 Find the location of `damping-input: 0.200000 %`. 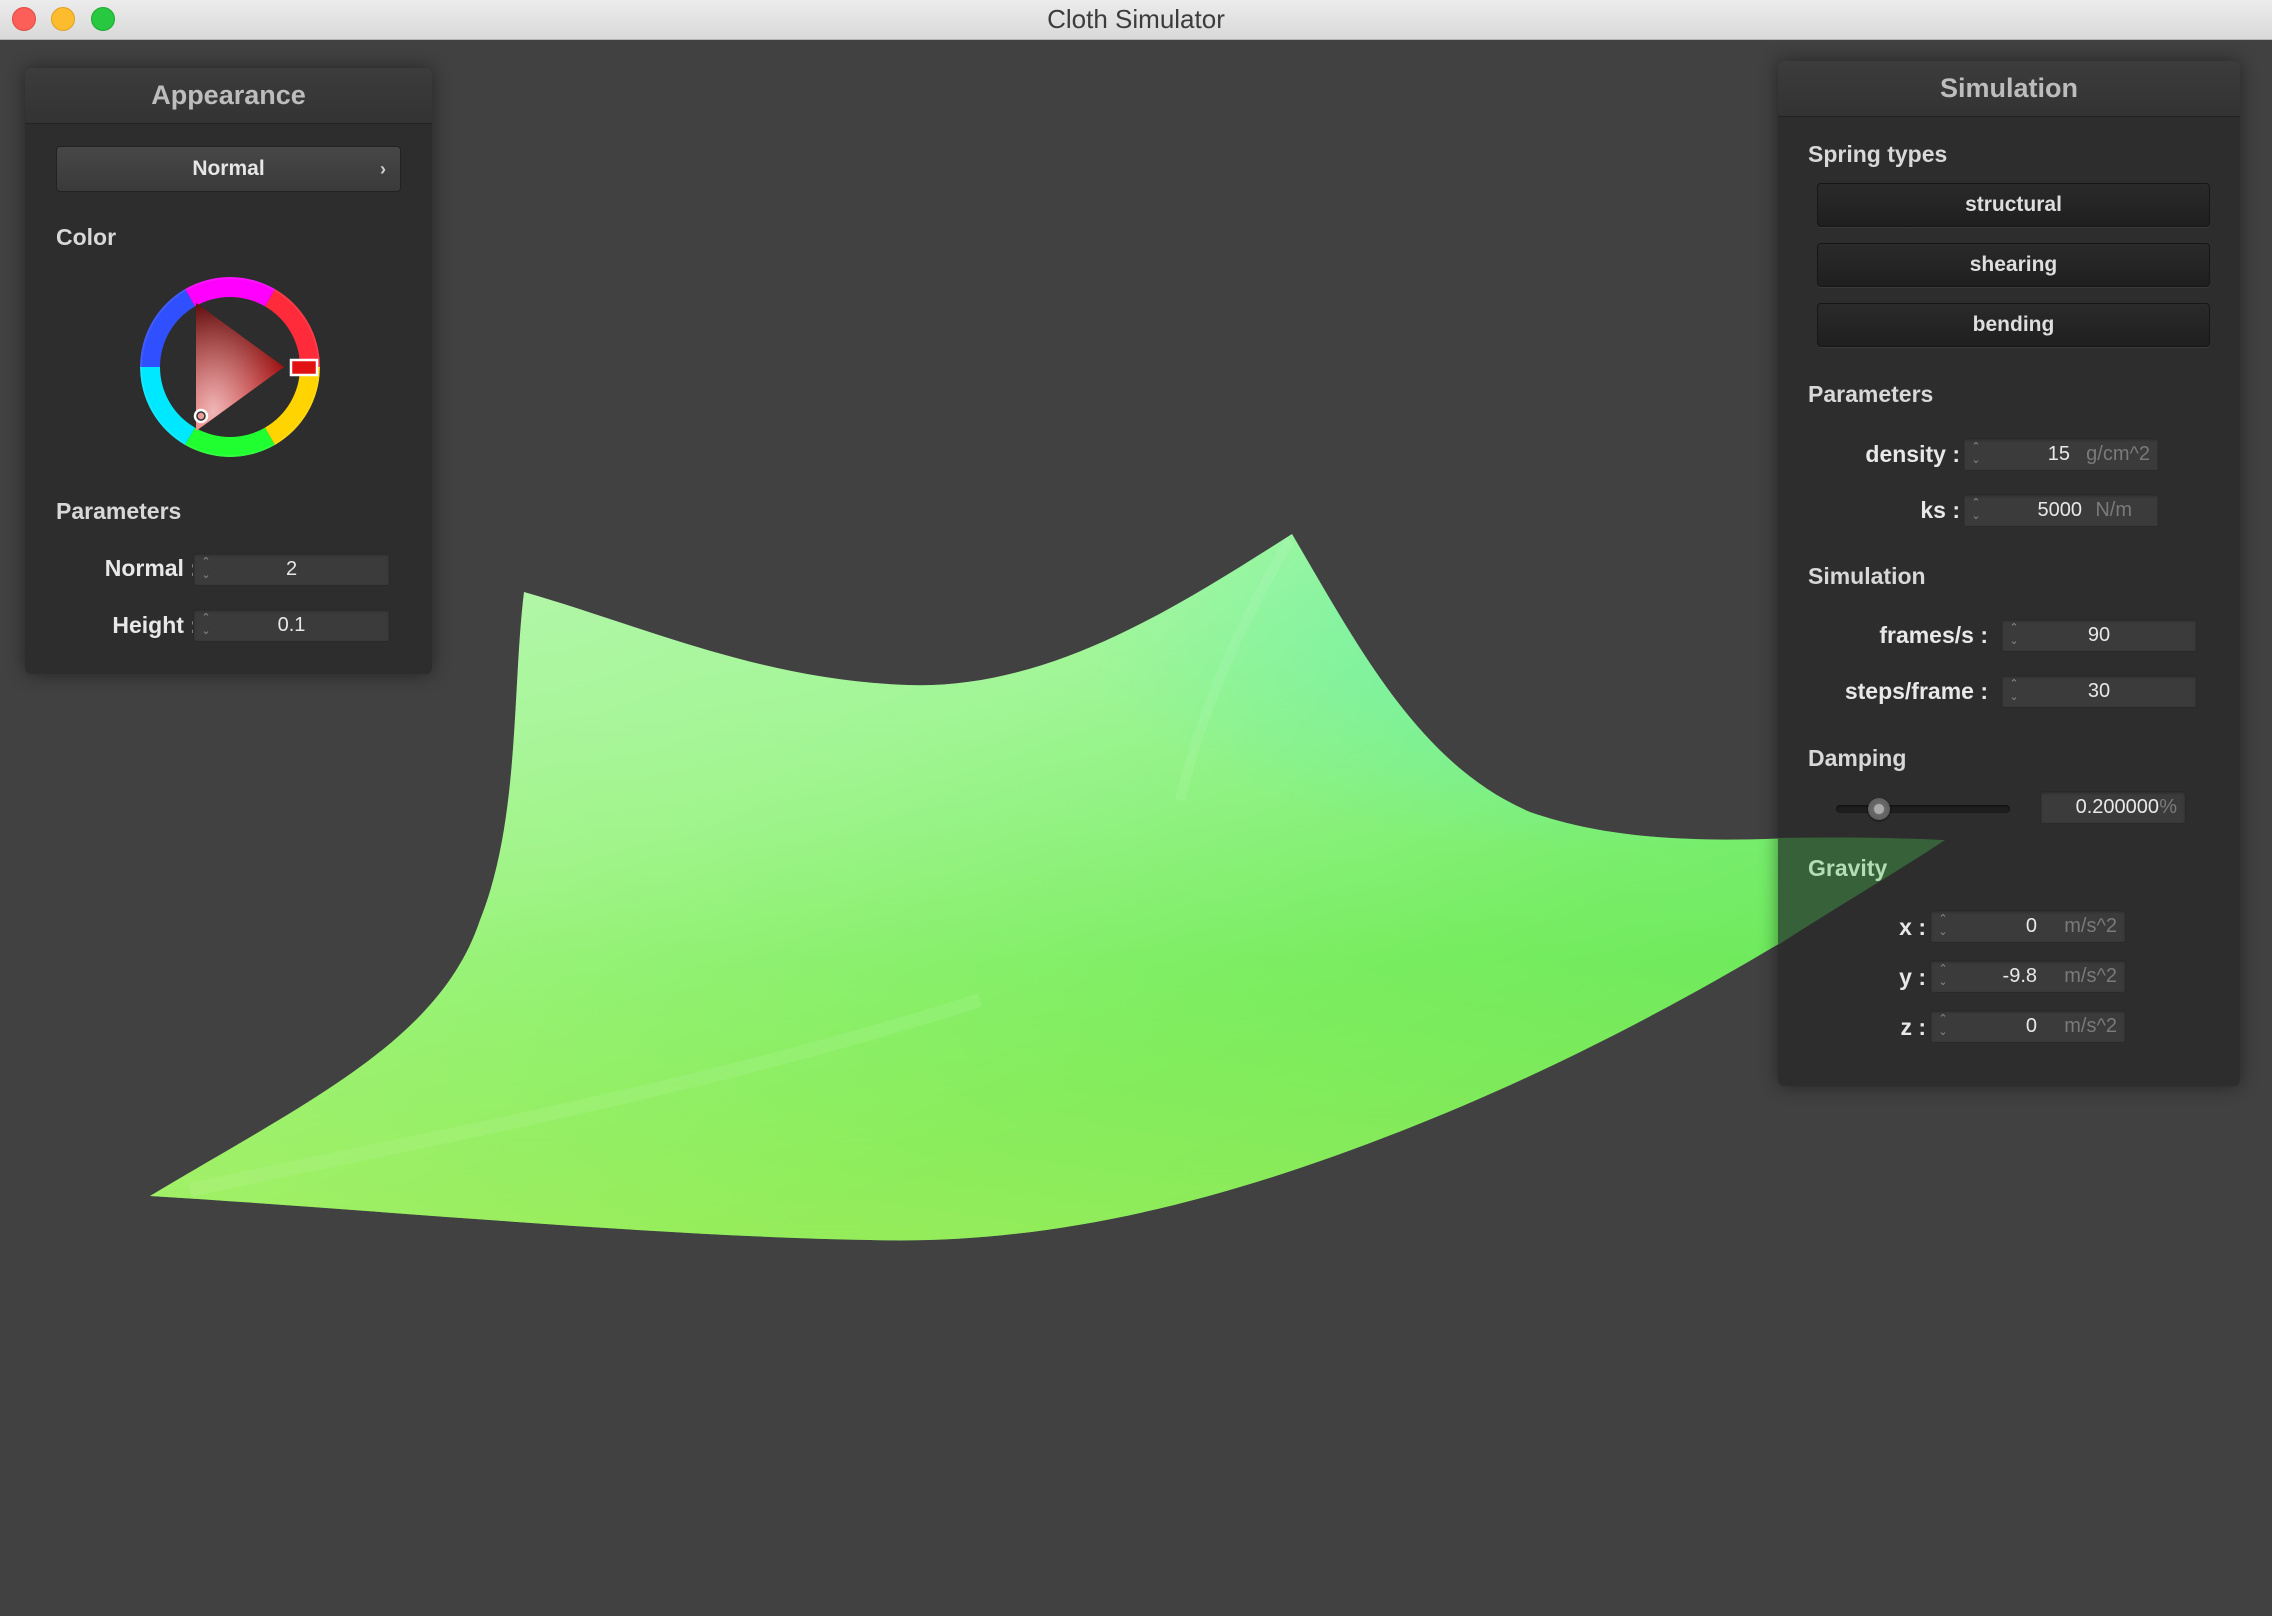

damping-input: 0.200000 % is located at coordinates (2113, 807).